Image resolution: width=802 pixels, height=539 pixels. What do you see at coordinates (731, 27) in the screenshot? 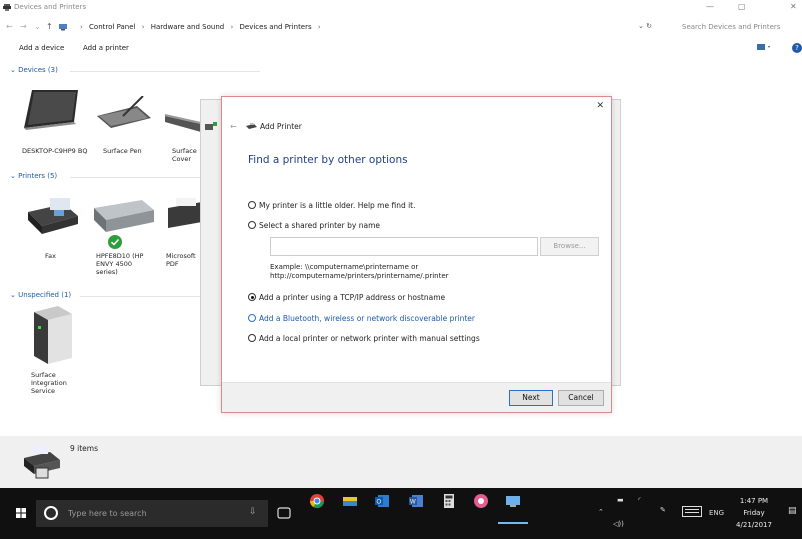
I see `search-placeholder: Search Devices and Printers` at bounding box center [731, 27].